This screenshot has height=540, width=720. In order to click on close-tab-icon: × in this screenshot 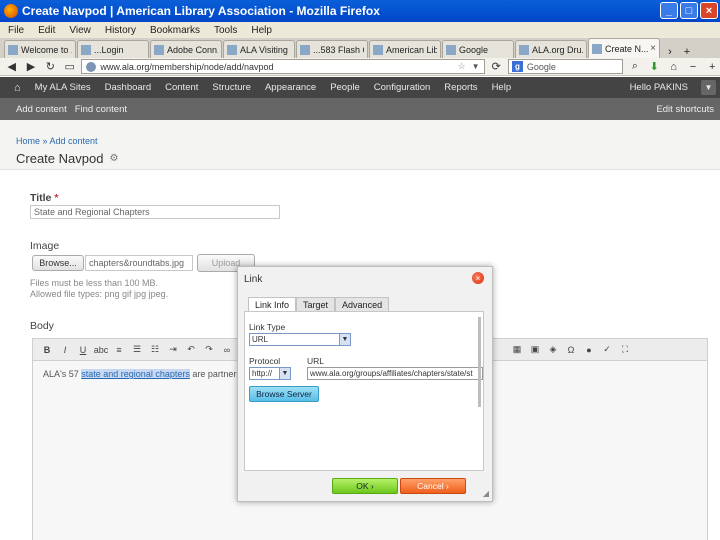, I will do `click(653, 48)`.